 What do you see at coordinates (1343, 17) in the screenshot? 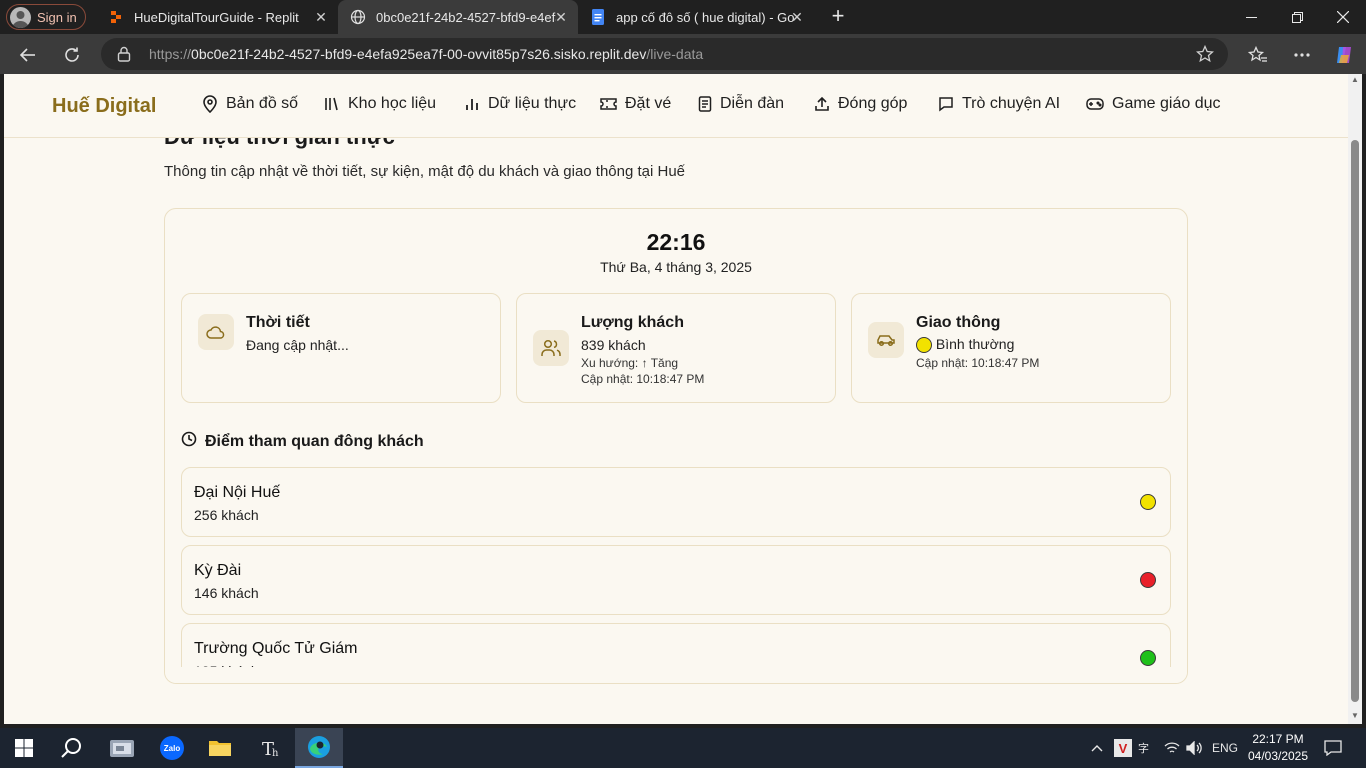
I see `close-window-button` at bounding box center [1343, 17].